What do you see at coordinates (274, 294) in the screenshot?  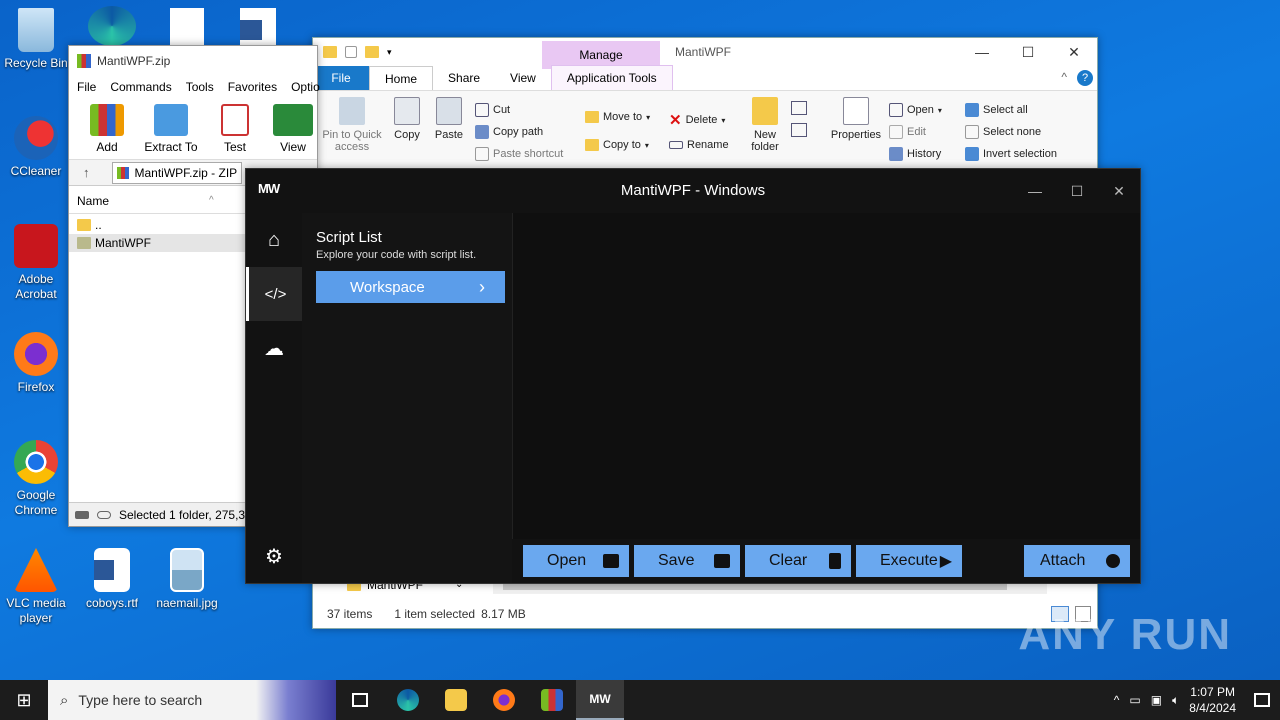 I see `code-icon: </>` at bounding box center [274, 294].